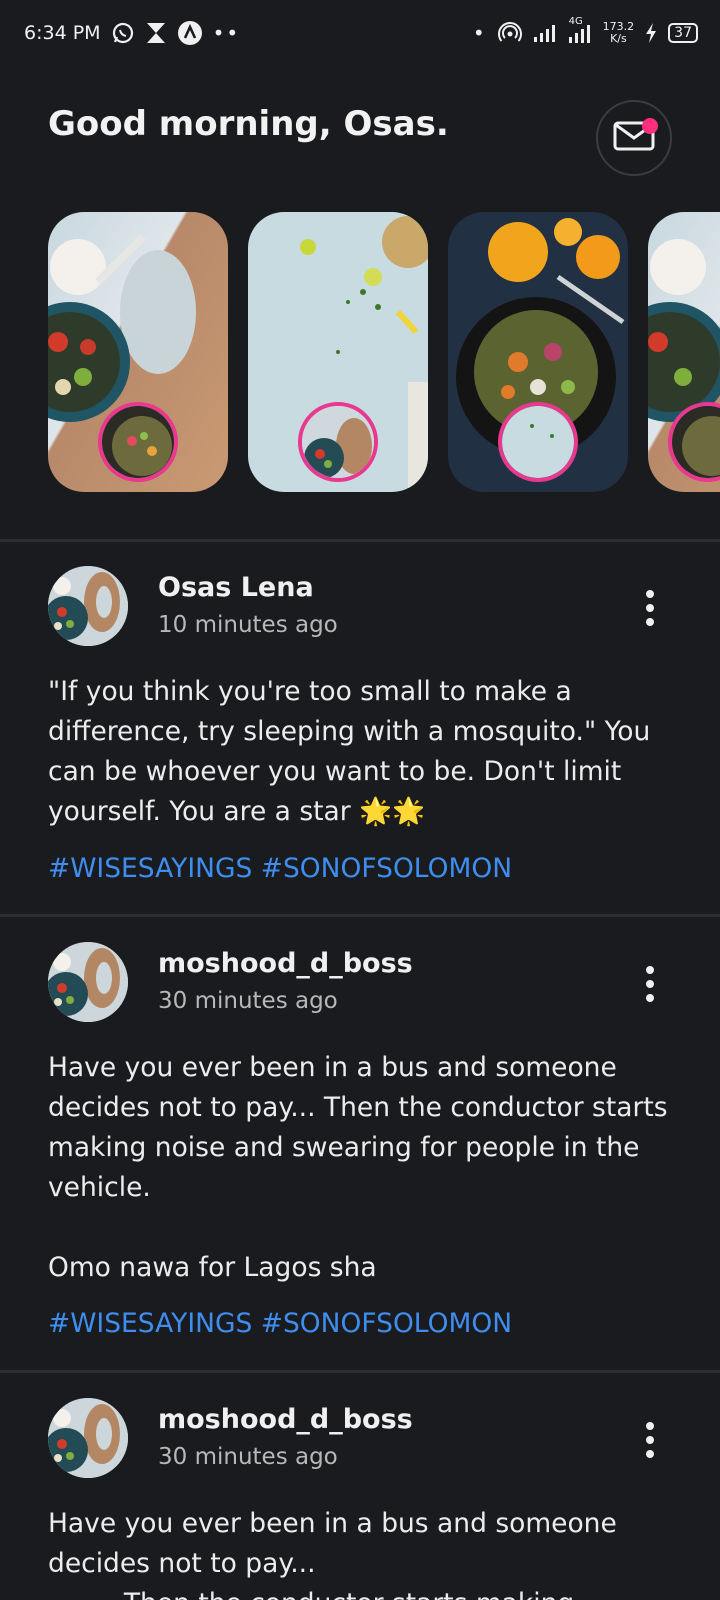 The width and height of the screenshot is (720, 1600). Describe the element at coordinates (580, 30) in the screenshot. I see `signal-4g-icon: 4G` at that location.